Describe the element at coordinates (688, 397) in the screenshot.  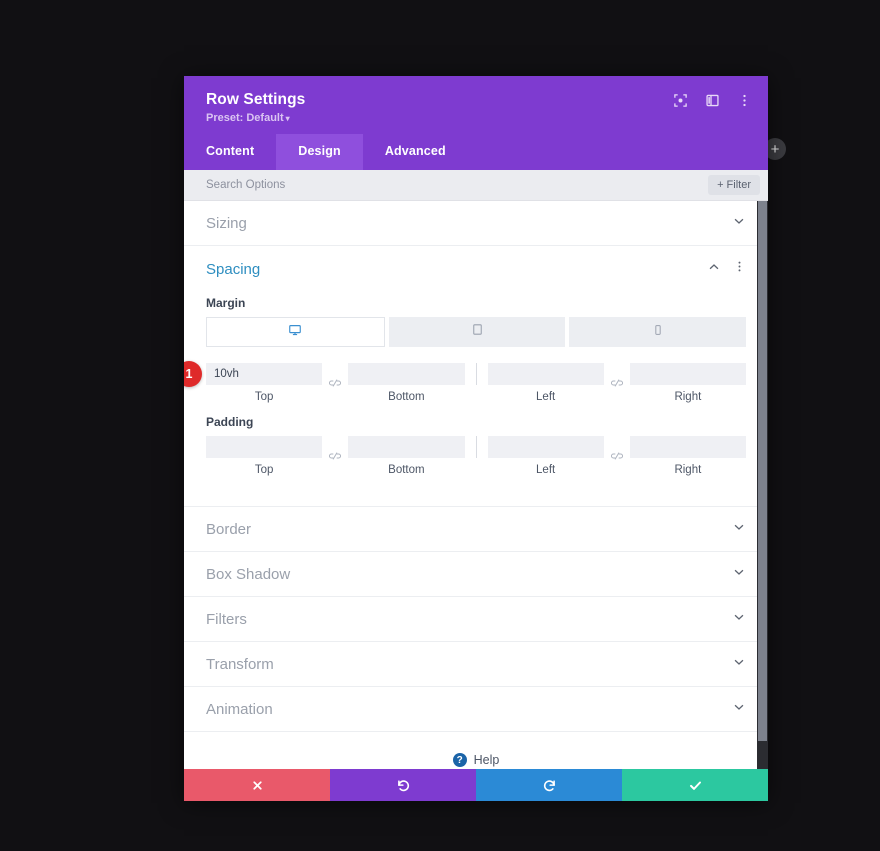
I see `margin-right-caption: Right` at that location.